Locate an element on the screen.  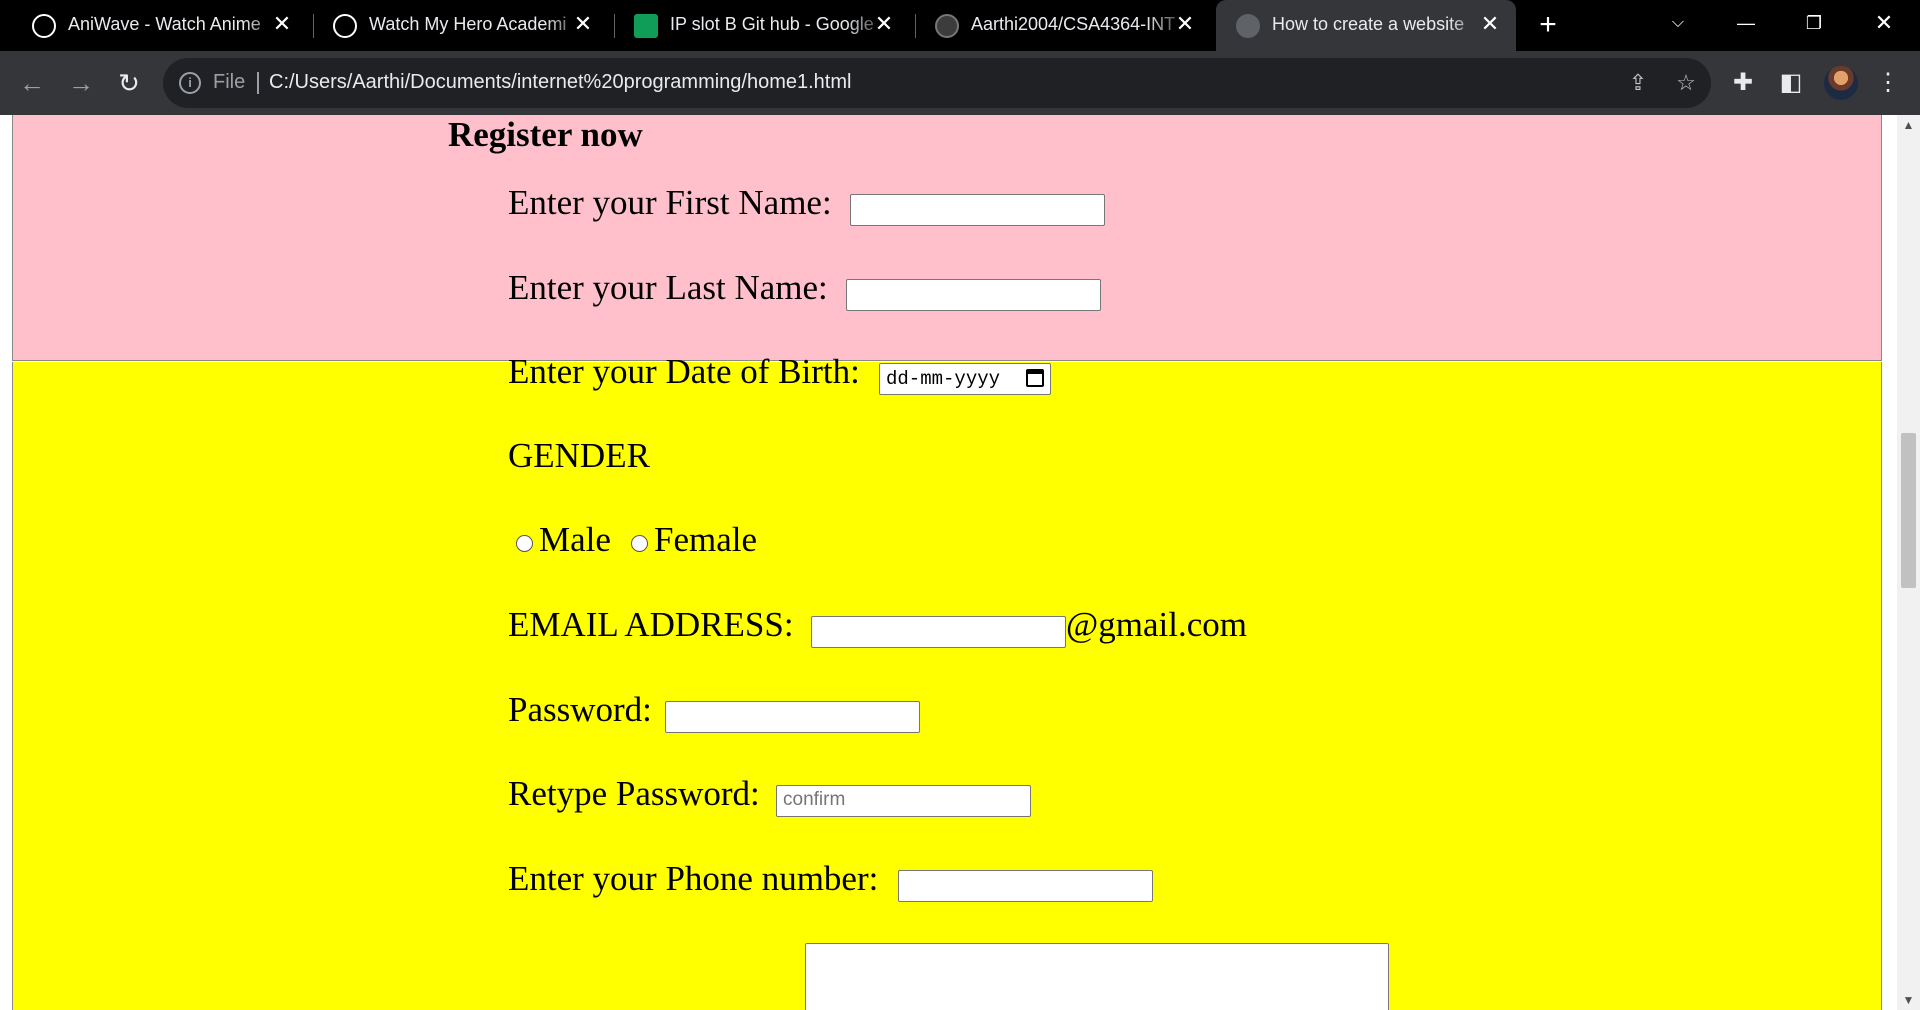
tab-github: Aarthi2004/CSA4364-INT ✕ is located at coordinates (1063, 25).